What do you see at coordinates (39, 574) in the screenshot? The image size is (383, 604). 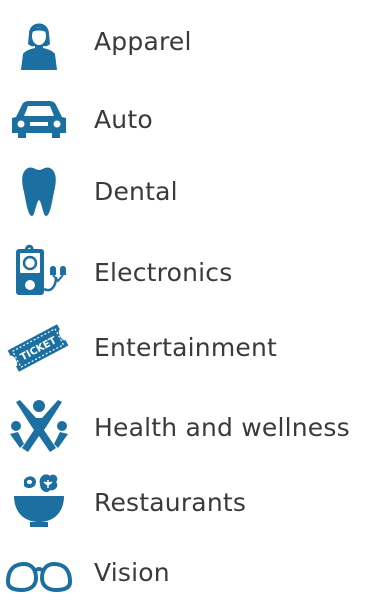 I see `eyeglasses-icon` at bounding box center [39, 574].